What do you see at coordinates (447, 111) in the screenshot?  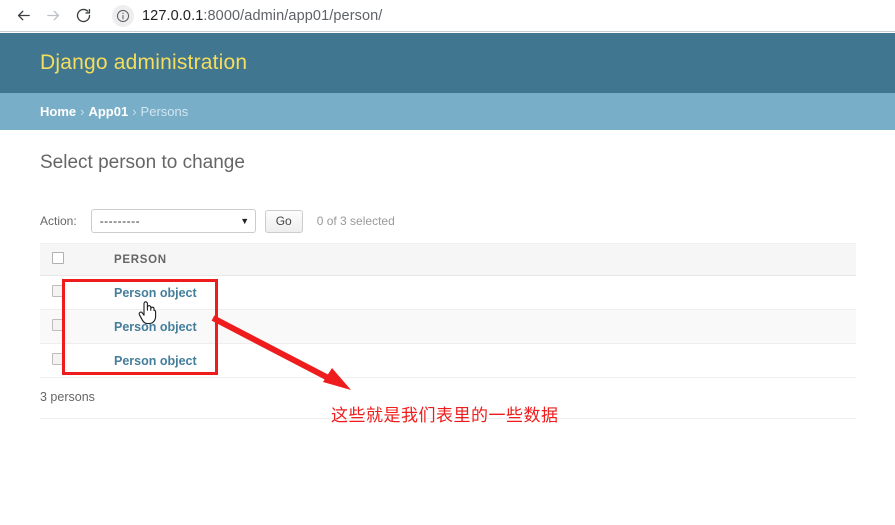 I see `breadcrumb: Home › App01 › Persons` at bounding box center [447, 111].